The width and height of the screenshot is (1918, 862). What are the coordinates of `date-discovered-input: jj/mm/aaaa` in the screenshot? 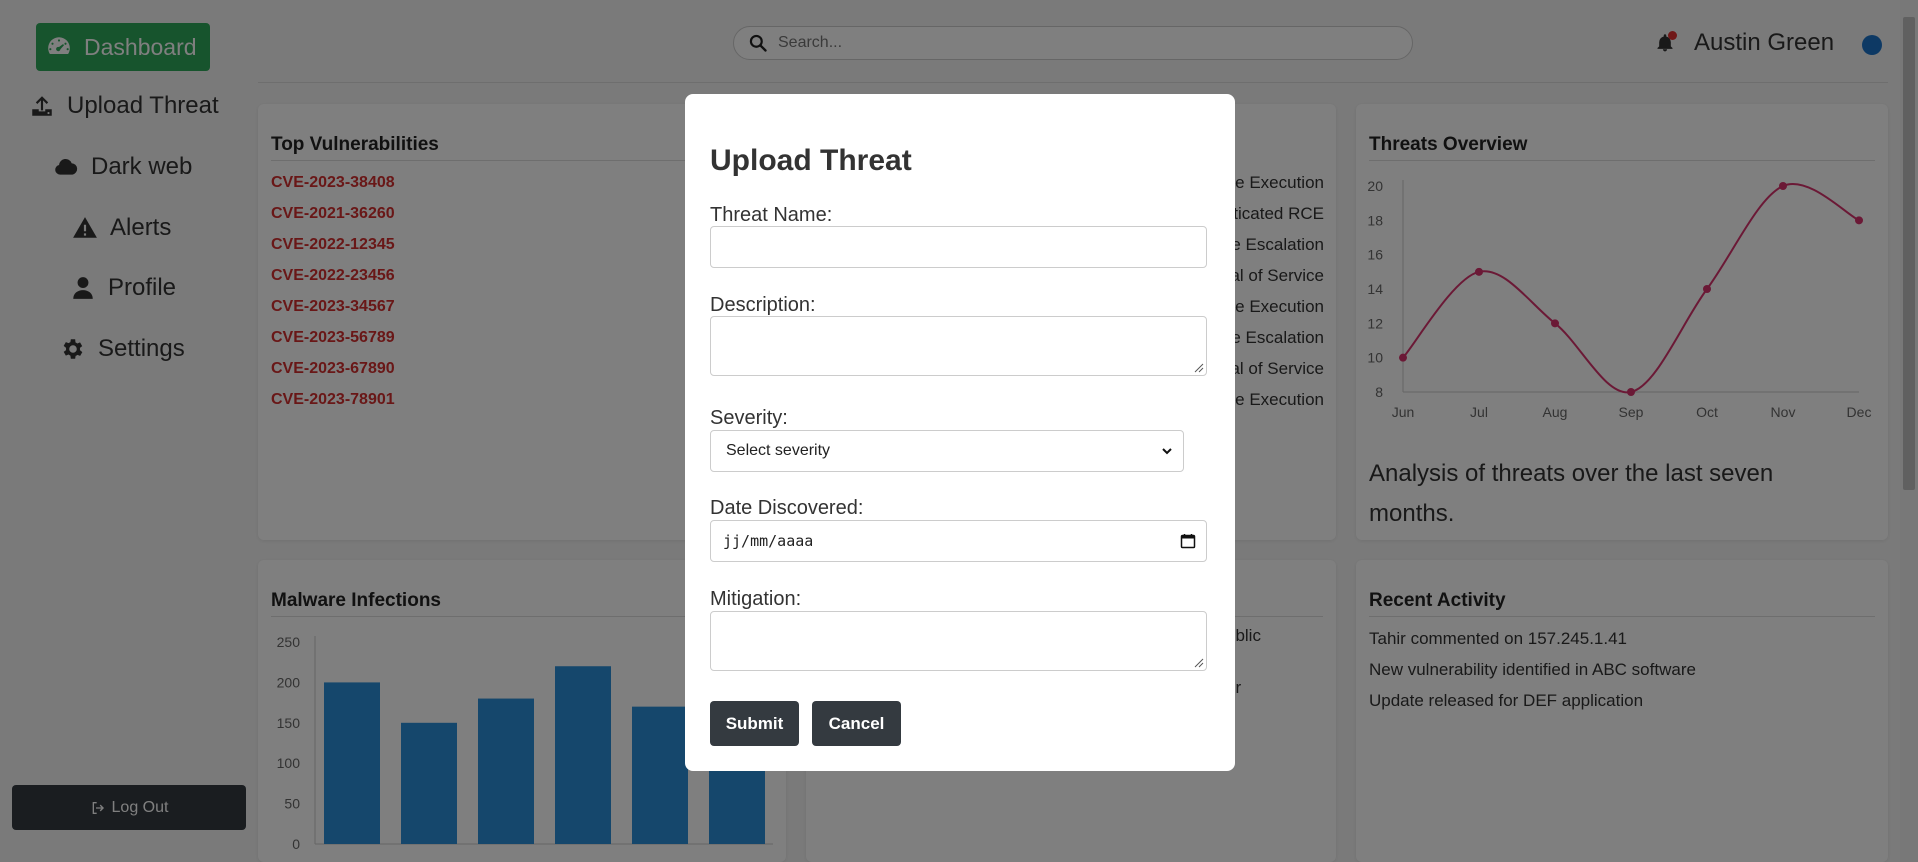 It's located at (958, 541).